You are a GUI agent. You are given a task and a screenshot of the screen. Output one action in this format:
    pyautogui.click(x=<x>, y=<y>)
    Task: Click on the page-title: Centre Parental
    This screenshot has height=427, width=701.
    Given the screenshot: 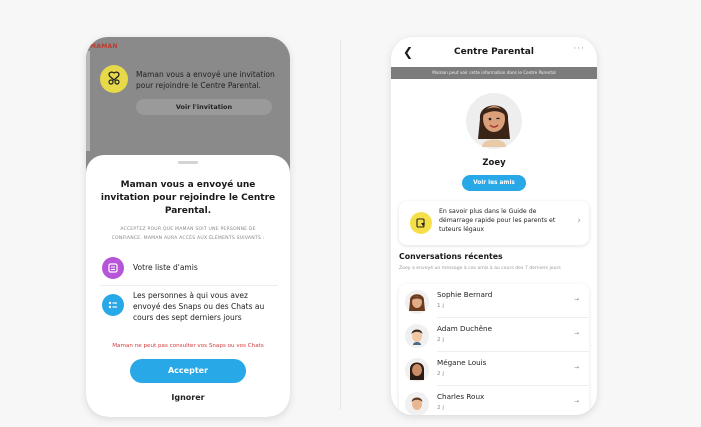 What is the action you would take?
    pyautogui.click(x=494, y=52)
    